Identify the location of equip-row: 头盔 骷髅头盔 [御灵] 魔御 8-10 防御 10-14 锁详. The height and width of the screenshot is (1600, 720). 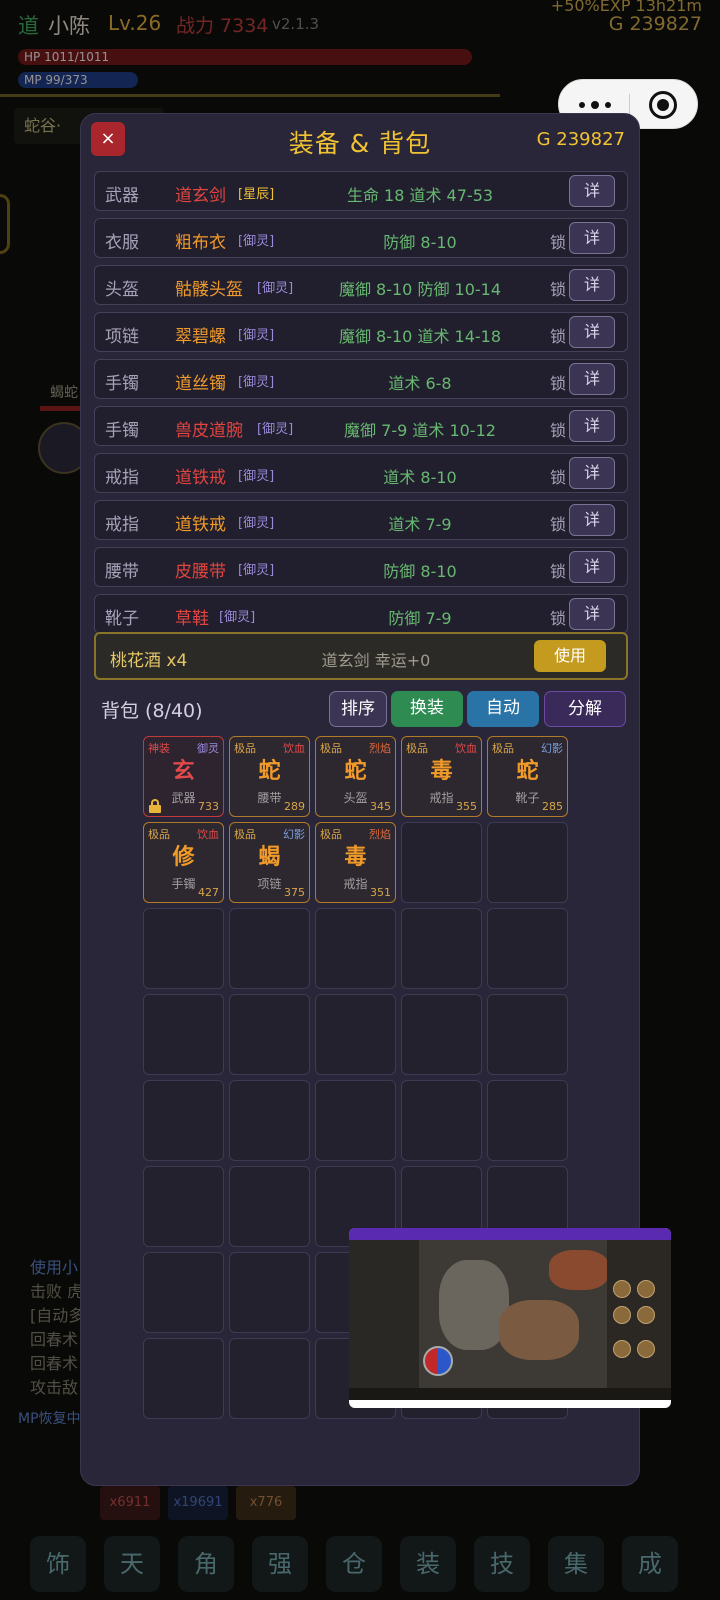
(361, 285).